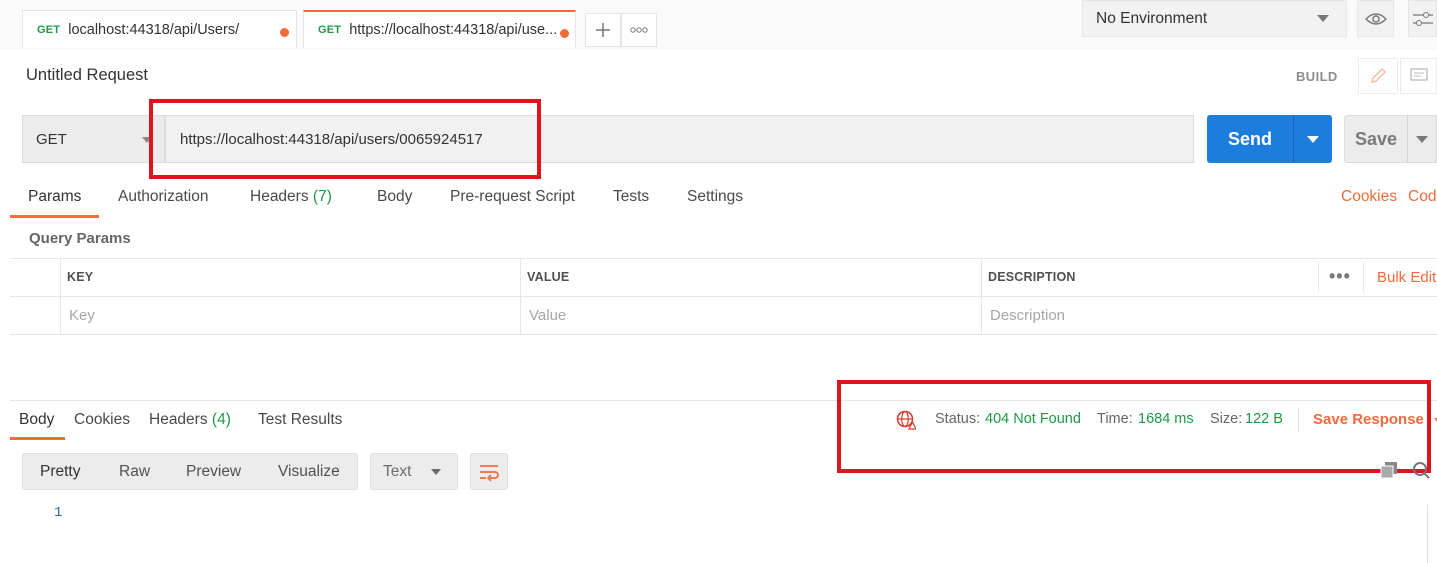 This screenshot has height=563, width=1437. I want to click on response-tab-cookies: Cookies, so click(102, 420).